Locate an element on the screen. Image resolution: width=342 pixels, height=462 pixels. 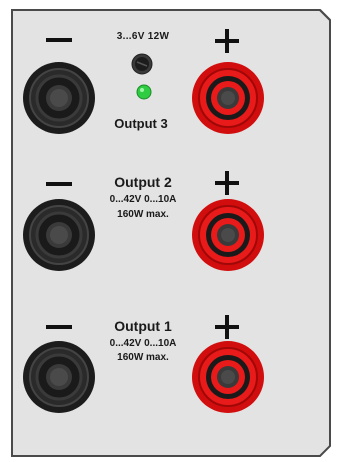
output2-max: 160W max. is located at coordinates (143, 214).